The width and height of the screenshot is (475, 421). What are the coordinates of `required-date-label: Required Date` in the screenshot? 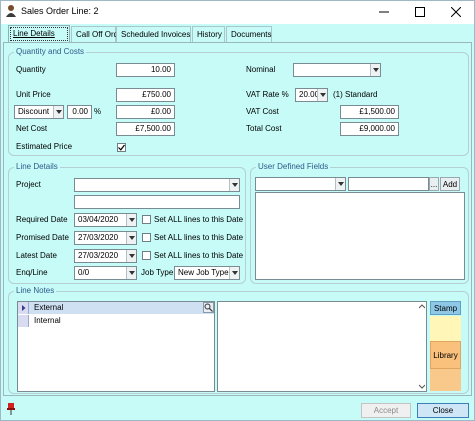 It's located at (42, 219).